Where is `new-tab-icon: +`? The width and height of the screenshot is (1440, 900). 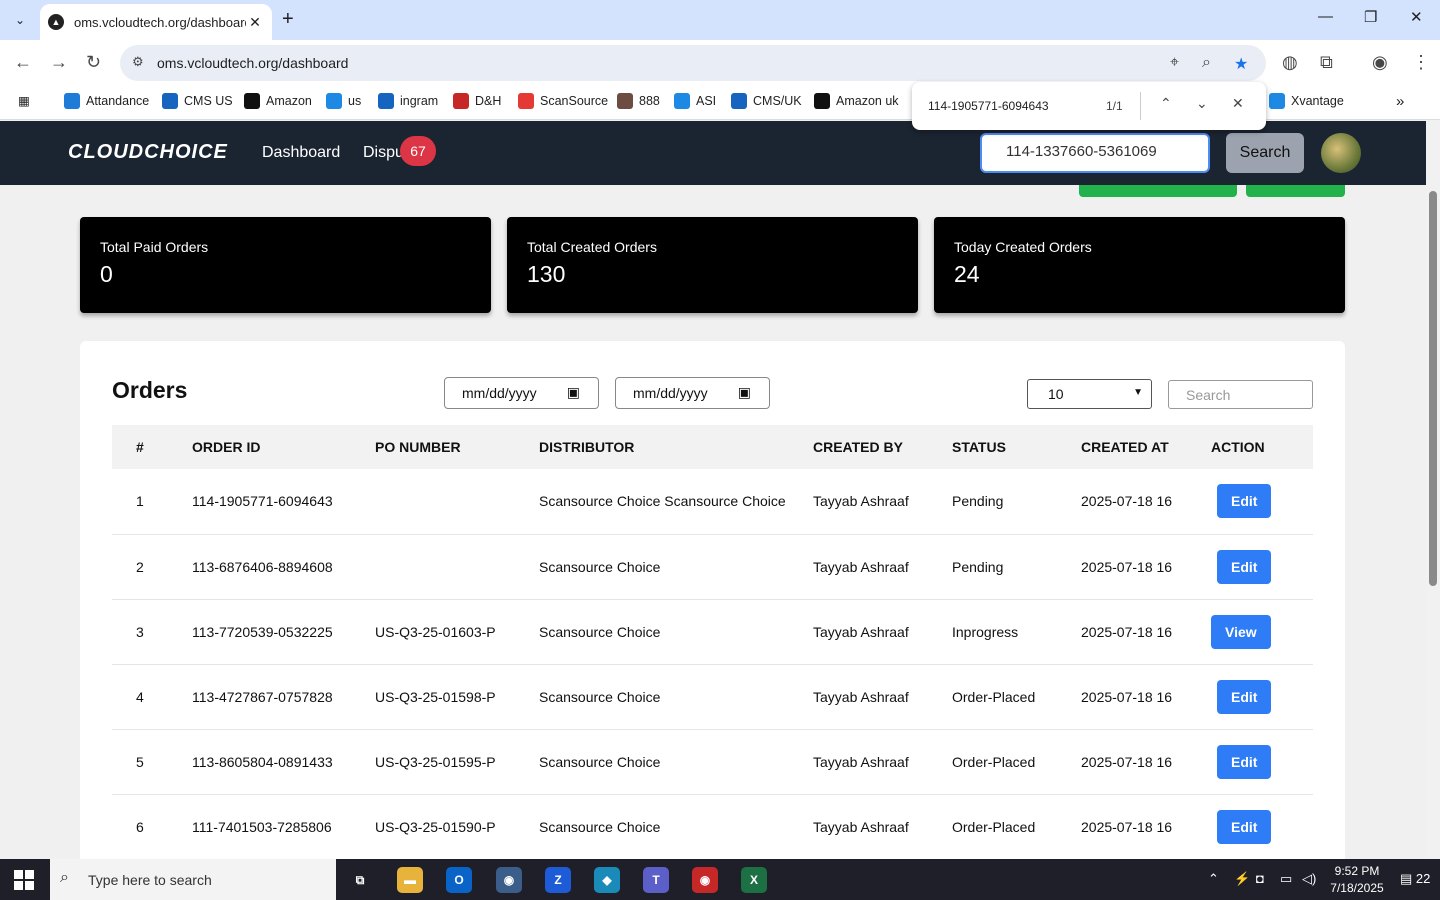 new-tab-icon: + is located at coordinates (288, 19).